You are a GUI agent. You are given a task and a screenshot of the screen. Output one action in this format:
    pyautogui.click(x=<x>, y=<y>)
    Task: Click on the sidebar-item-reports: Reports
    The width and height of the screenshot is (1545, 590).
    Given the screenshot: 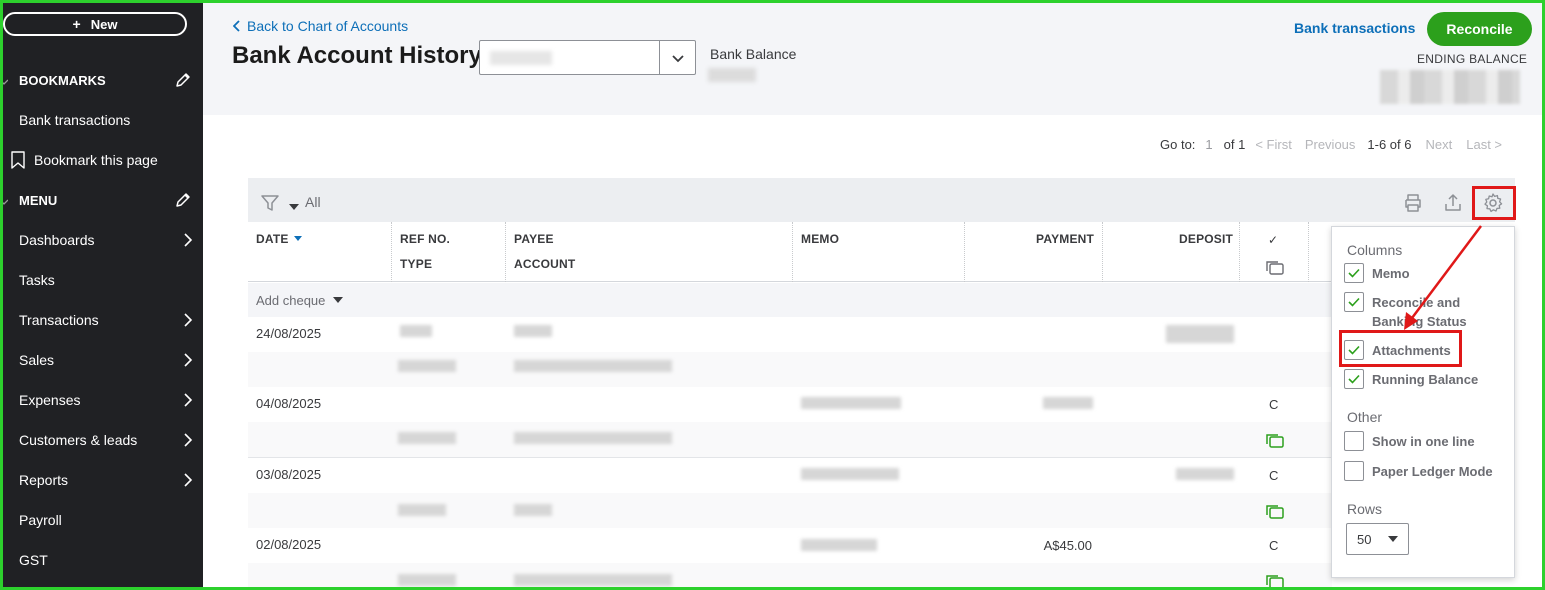 What is the action you would take?
    pyautogui.click(x=107, y=480)
    